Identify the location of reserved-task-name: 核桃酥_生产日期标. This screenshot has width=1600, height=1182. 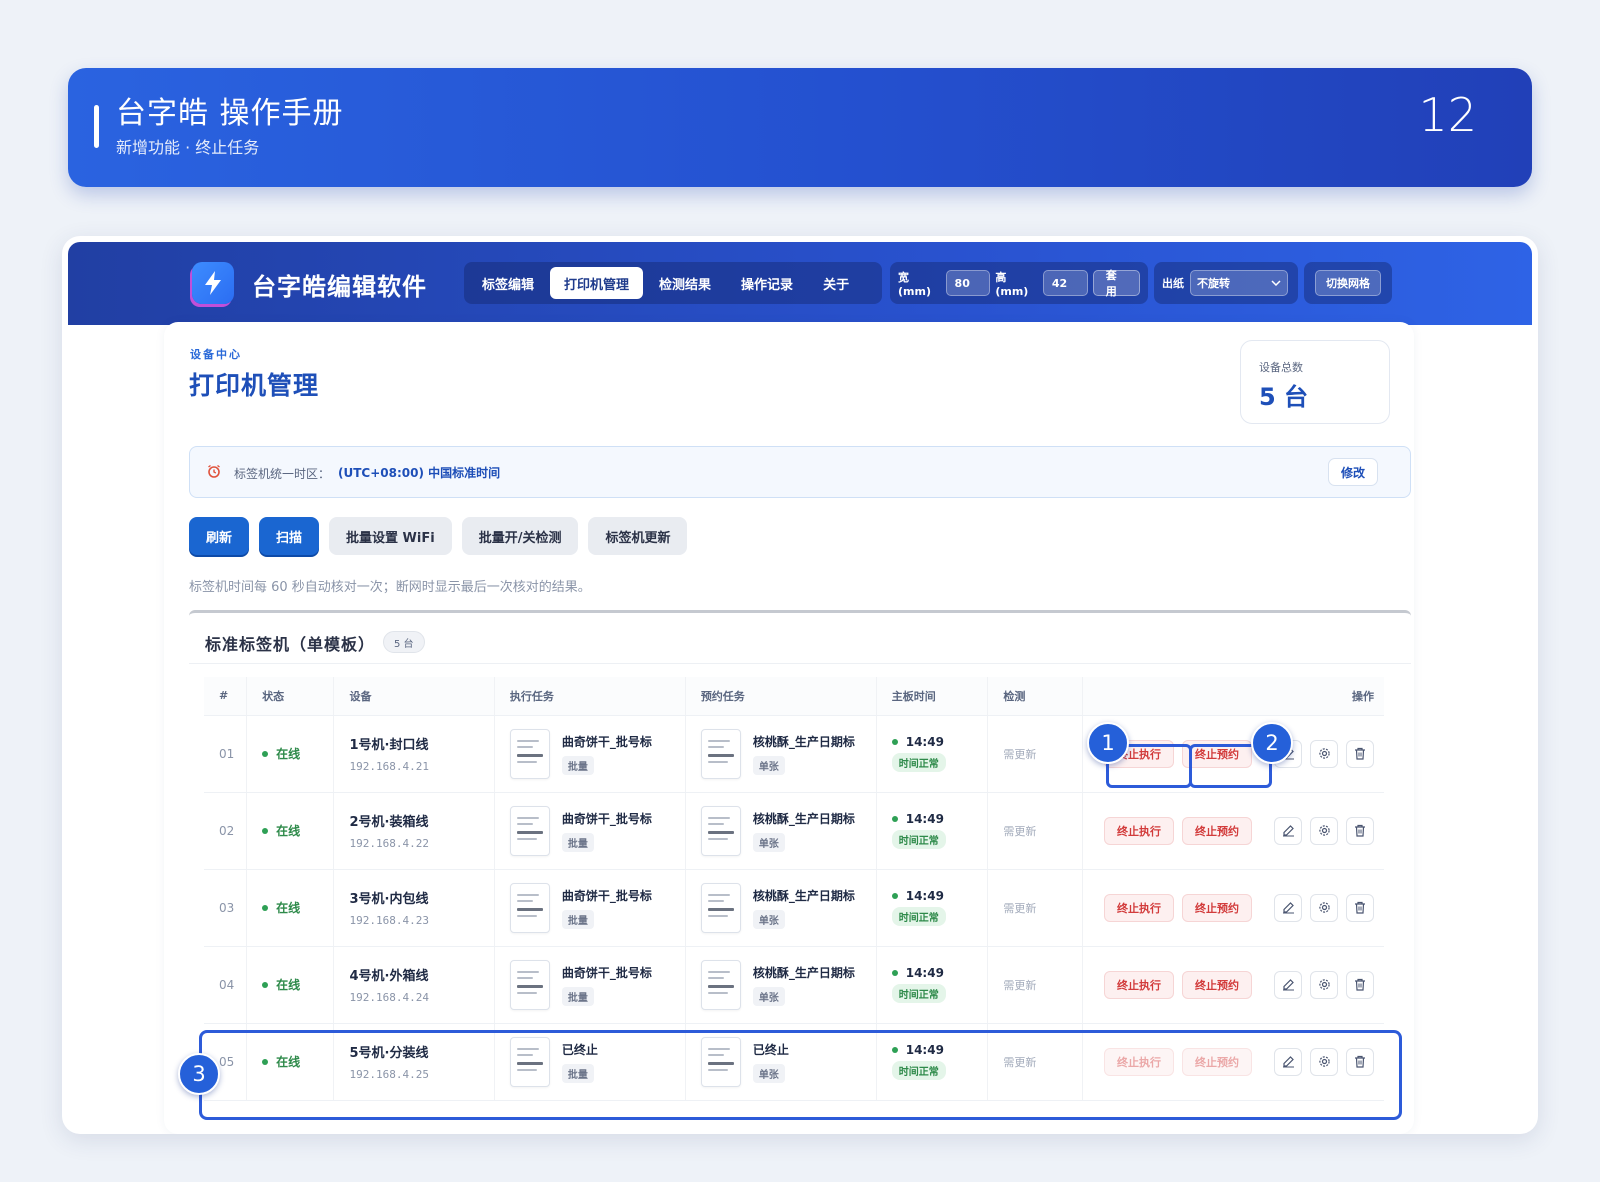
(803, 741).